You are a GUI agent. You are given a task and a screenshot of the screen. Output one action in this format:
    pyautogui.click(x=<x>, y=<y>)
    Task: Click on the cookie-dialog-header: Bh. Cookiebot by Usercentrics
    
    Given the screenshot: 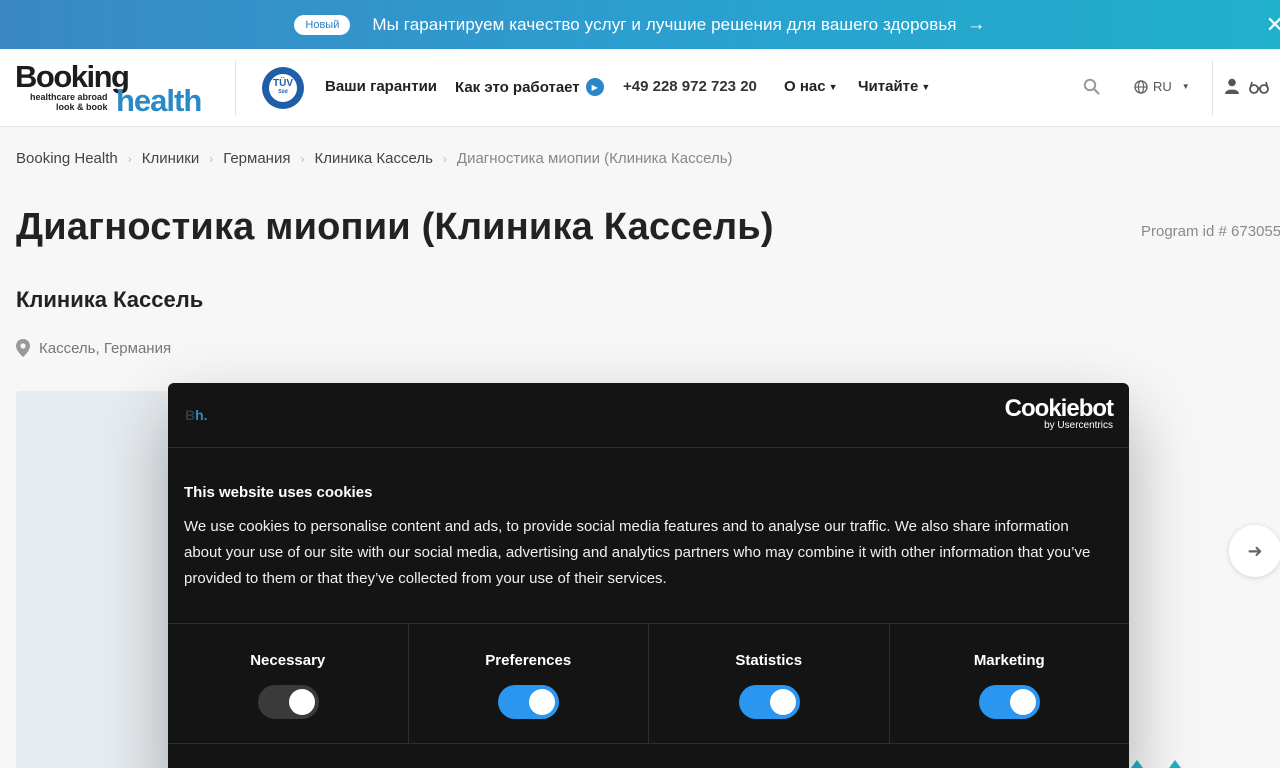 What is the action you would take?
    pyautogui.click(x=648, y=415)
    